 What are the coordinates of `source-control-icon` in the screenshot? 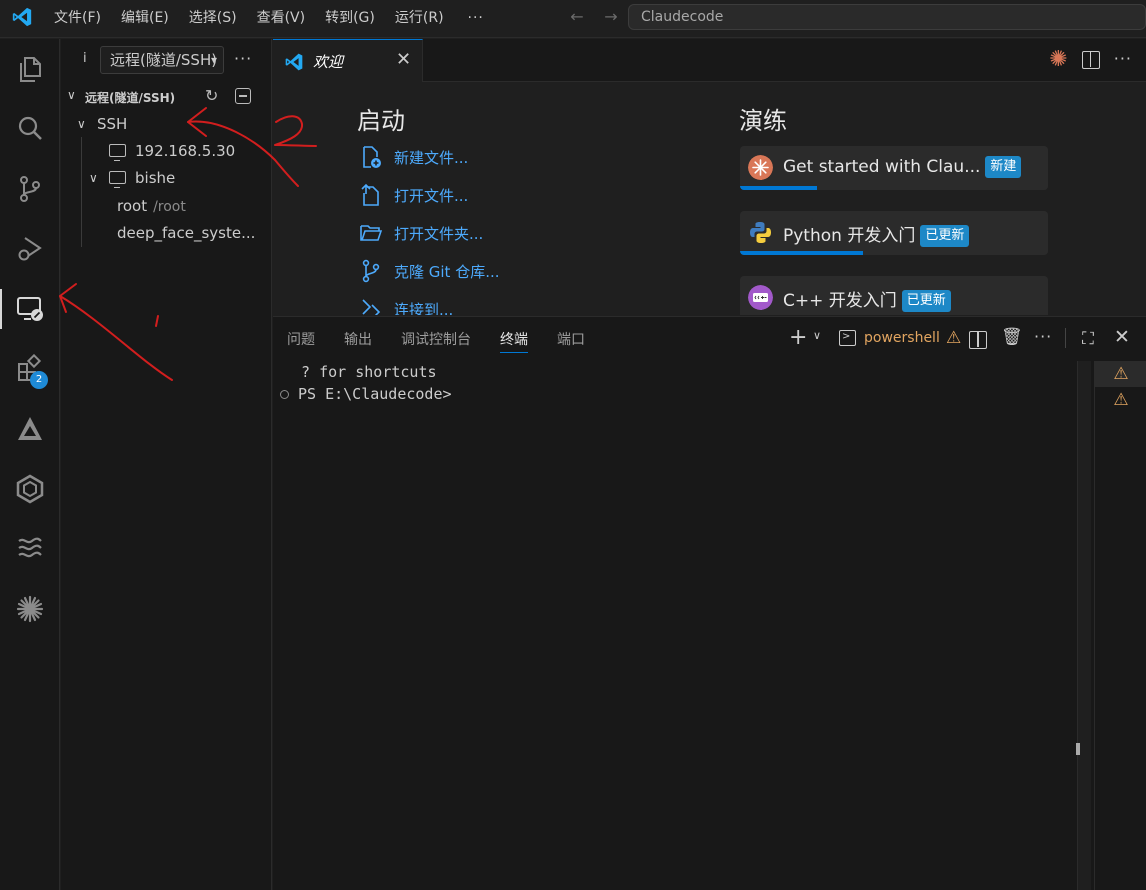 It's located at (30, 189).